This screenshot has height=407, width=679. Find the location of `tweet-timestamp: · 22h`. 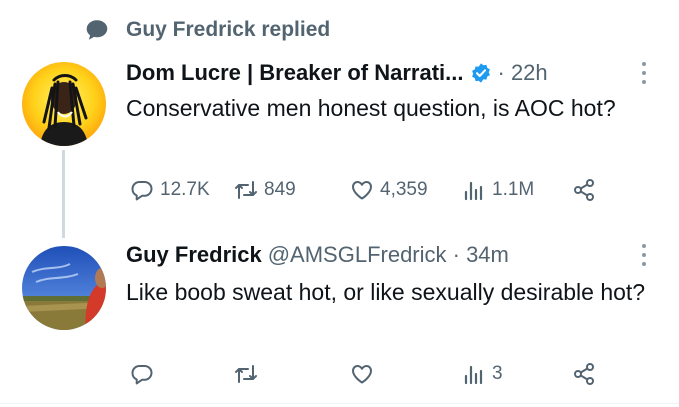

tweet-timestamp: · 22h is located at coordinates (523, 73).